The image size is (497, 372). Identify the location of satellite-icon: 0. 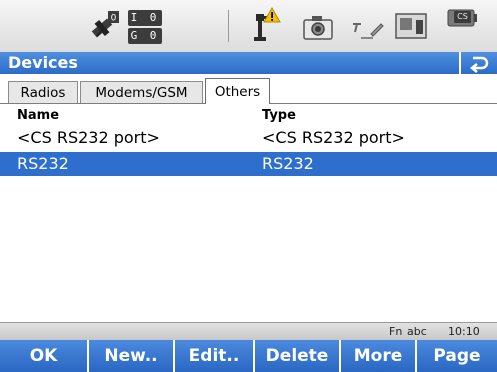
(104, 26).